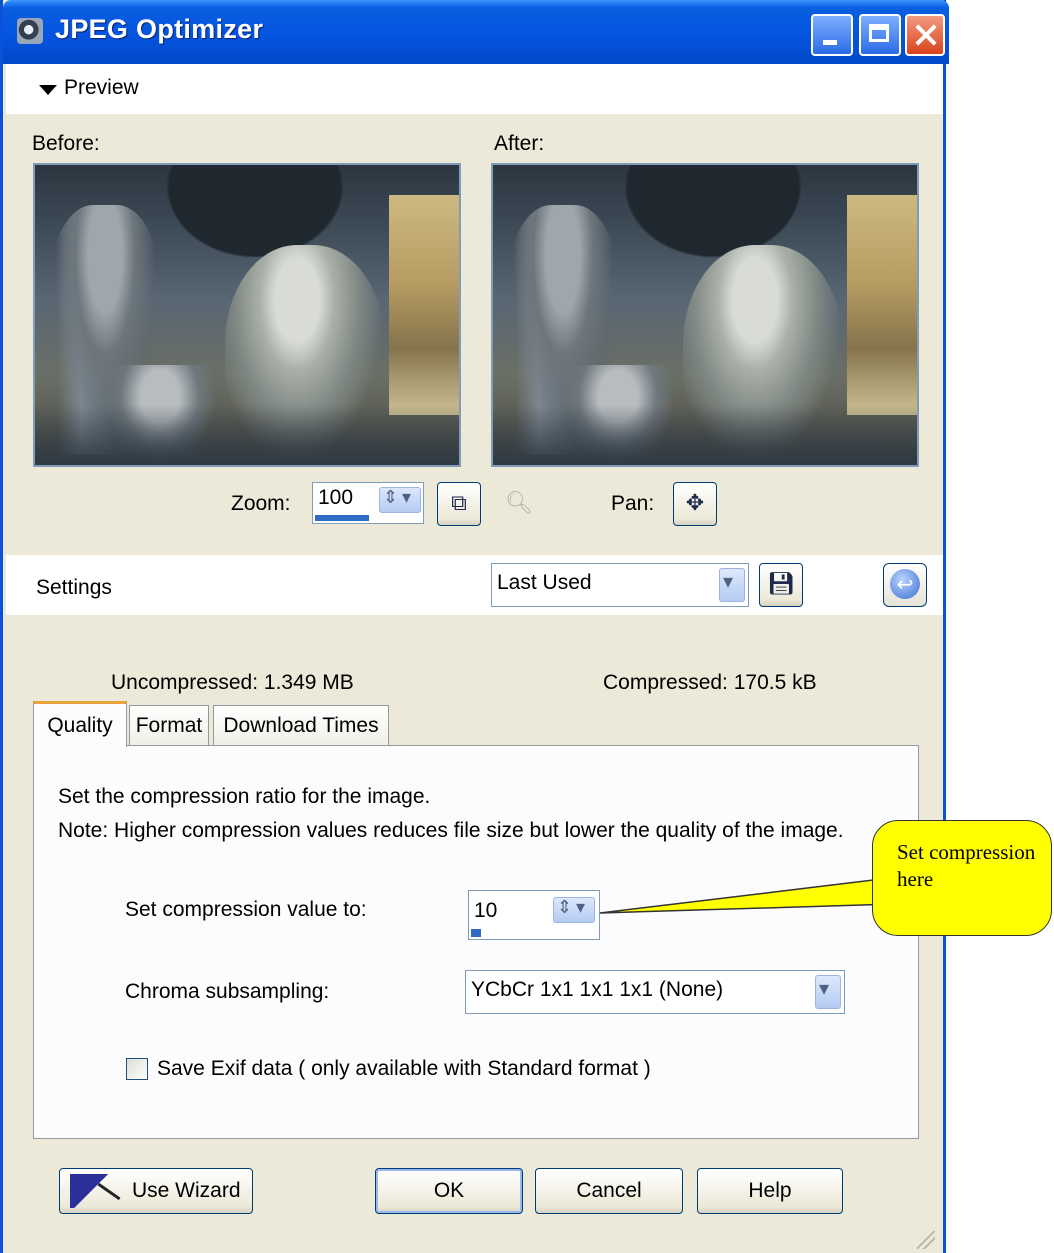  What do you see at coordinates (966, 865) in the screenshot?
I see `callout-text: Set compression here` at bounding box center [966, 865].